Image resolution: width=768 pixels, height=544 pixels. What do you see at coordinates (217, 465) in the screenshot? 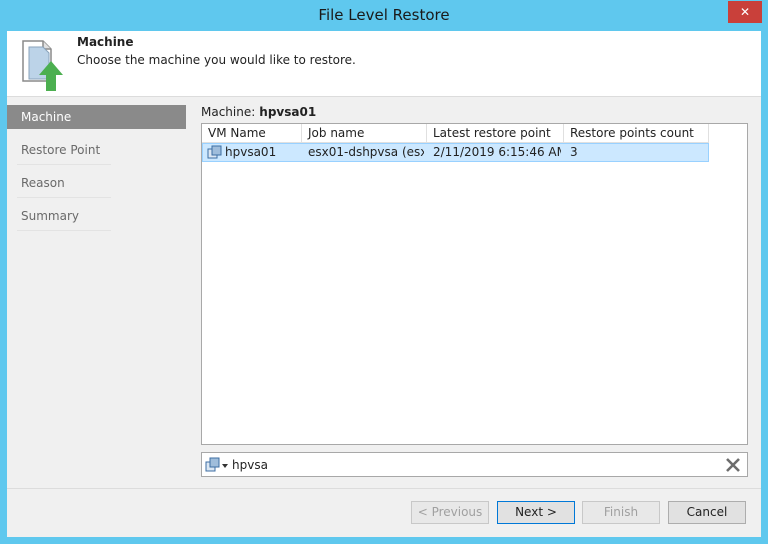
I see `object-type-dropdown` at bounding box center [217, 465].